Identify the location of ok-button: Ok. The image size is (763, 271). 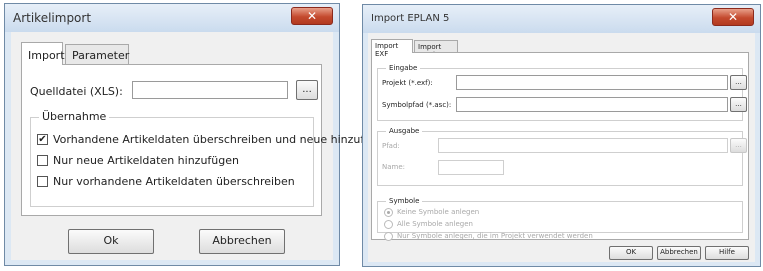
(111, 241).